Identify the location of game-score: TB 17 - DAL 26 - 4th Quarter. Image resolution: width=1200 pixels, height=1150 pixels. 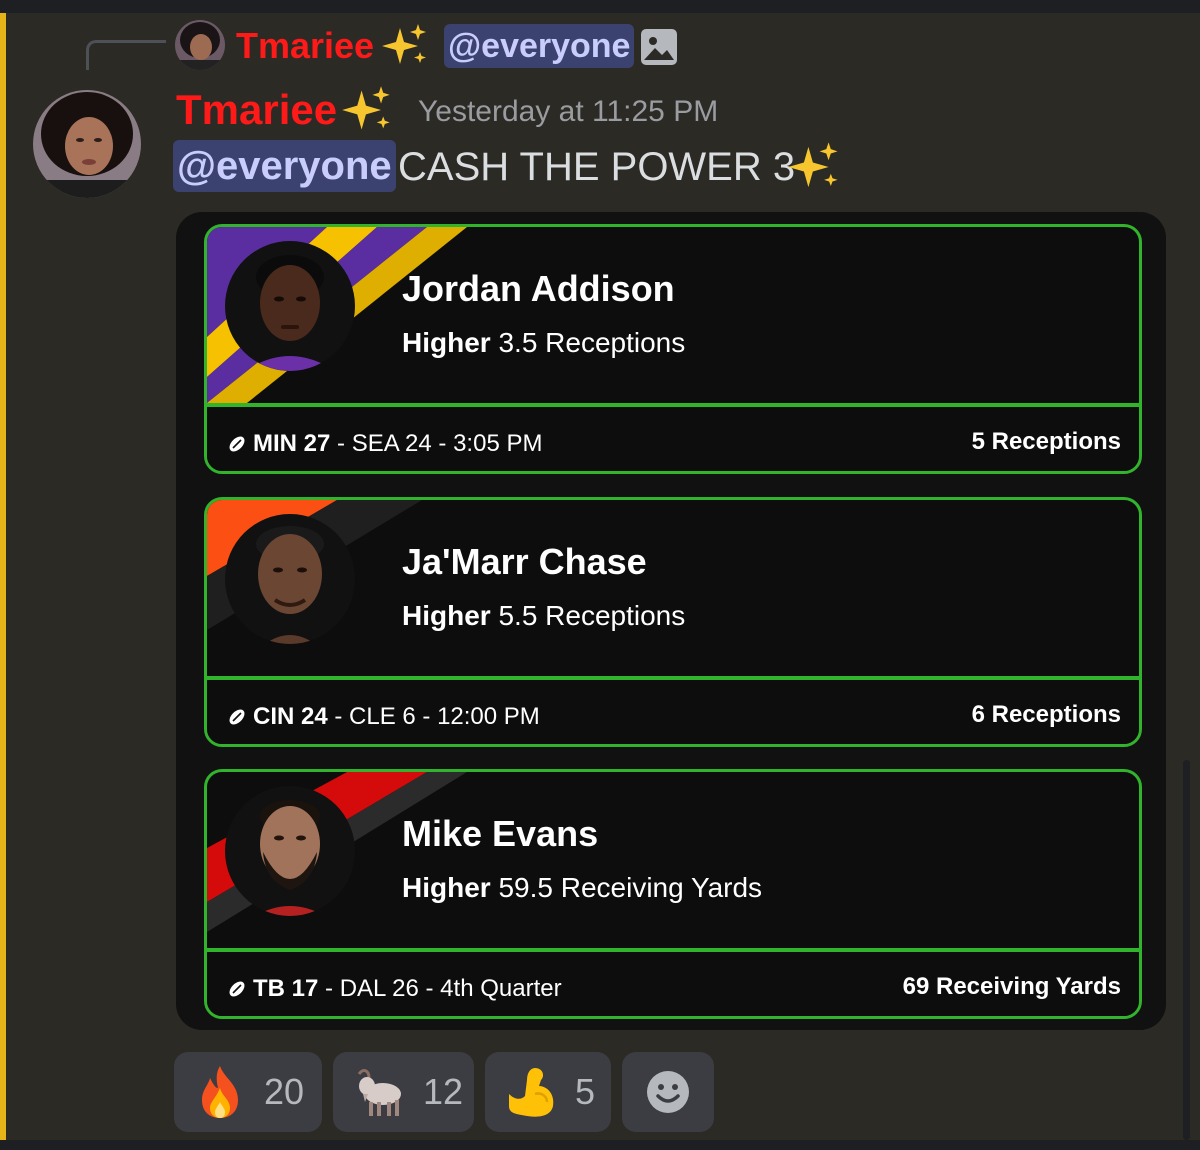
(394, 989).